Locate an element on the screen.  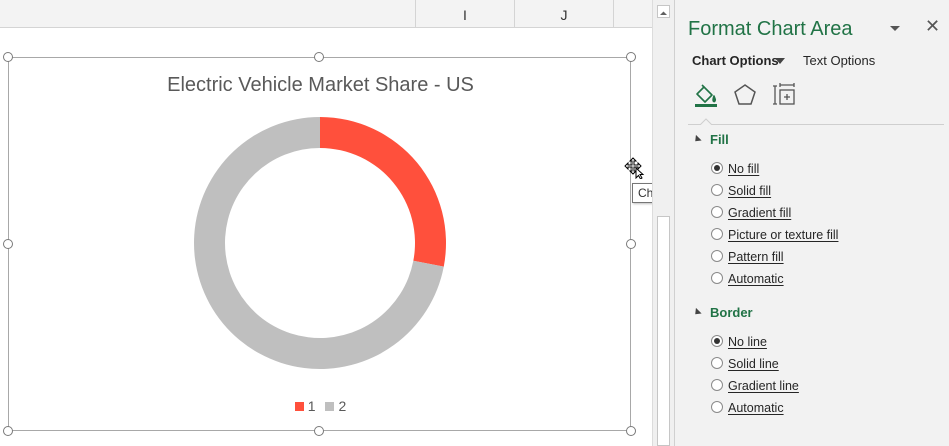
radio-no-line: No line is located at coordinates (739, 342).